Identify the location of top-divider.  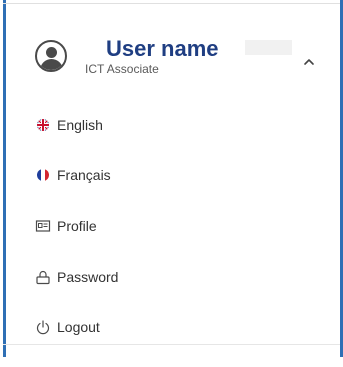
(171, 3).